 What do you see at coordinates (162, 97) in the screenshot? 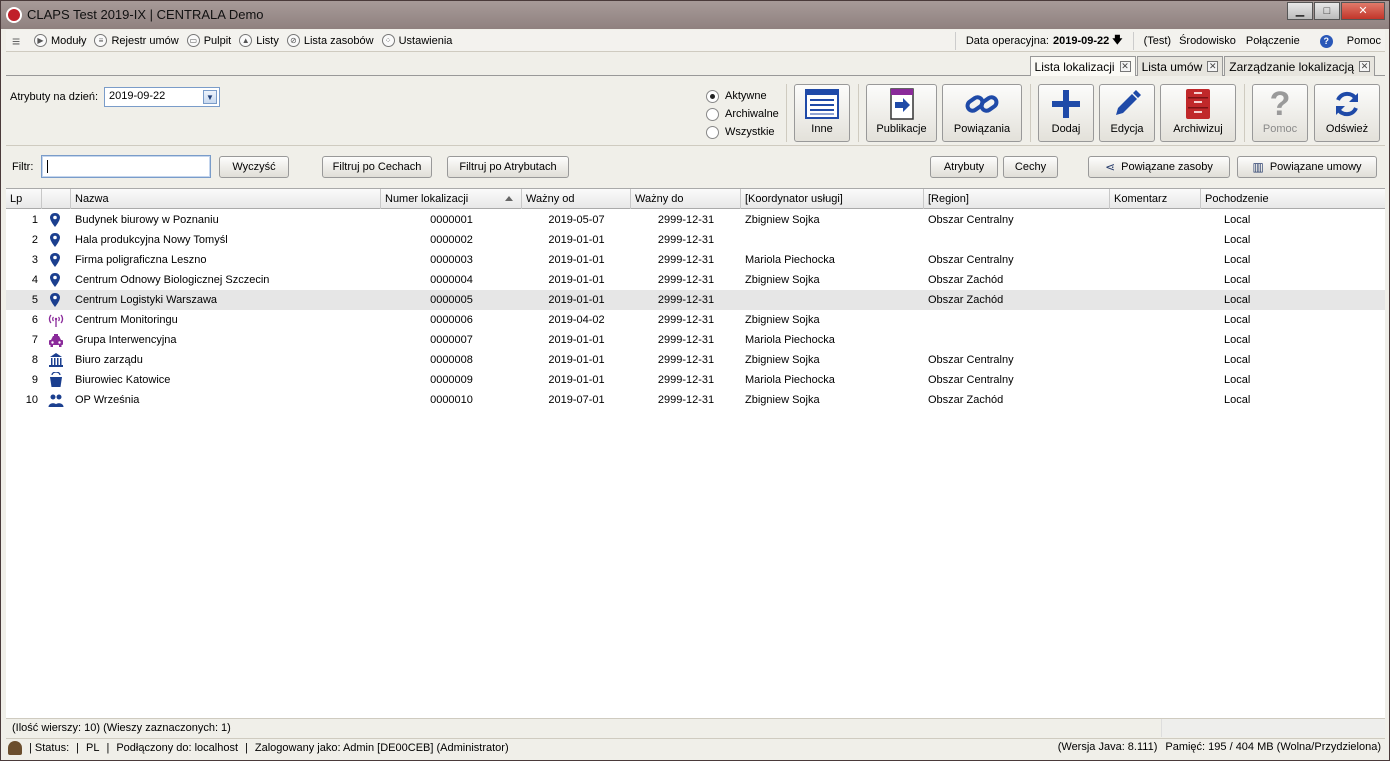
I see `attributes-date-combo: 2019-09-22 ▼` at bounding box center [162, 97].